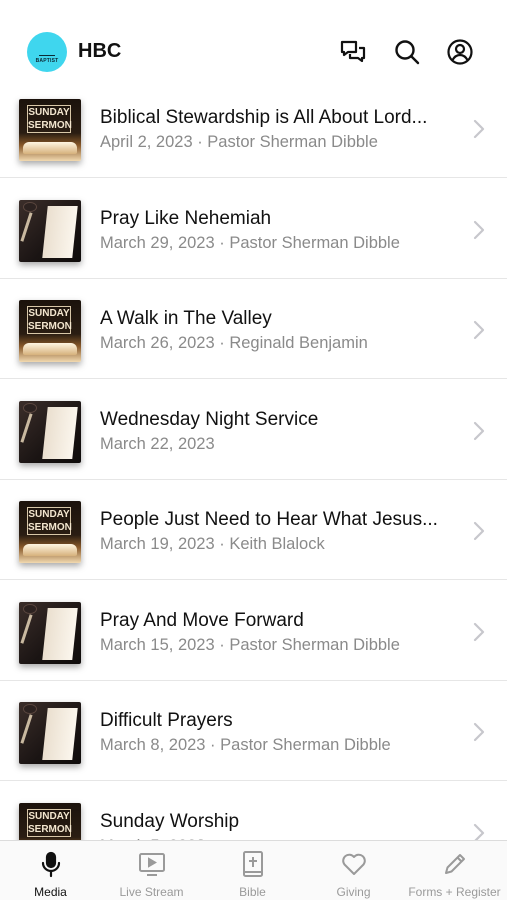  Describe the element at coordinates (47, 61) in the screenshot. I see `logo-text: BAPTIST` at that location.